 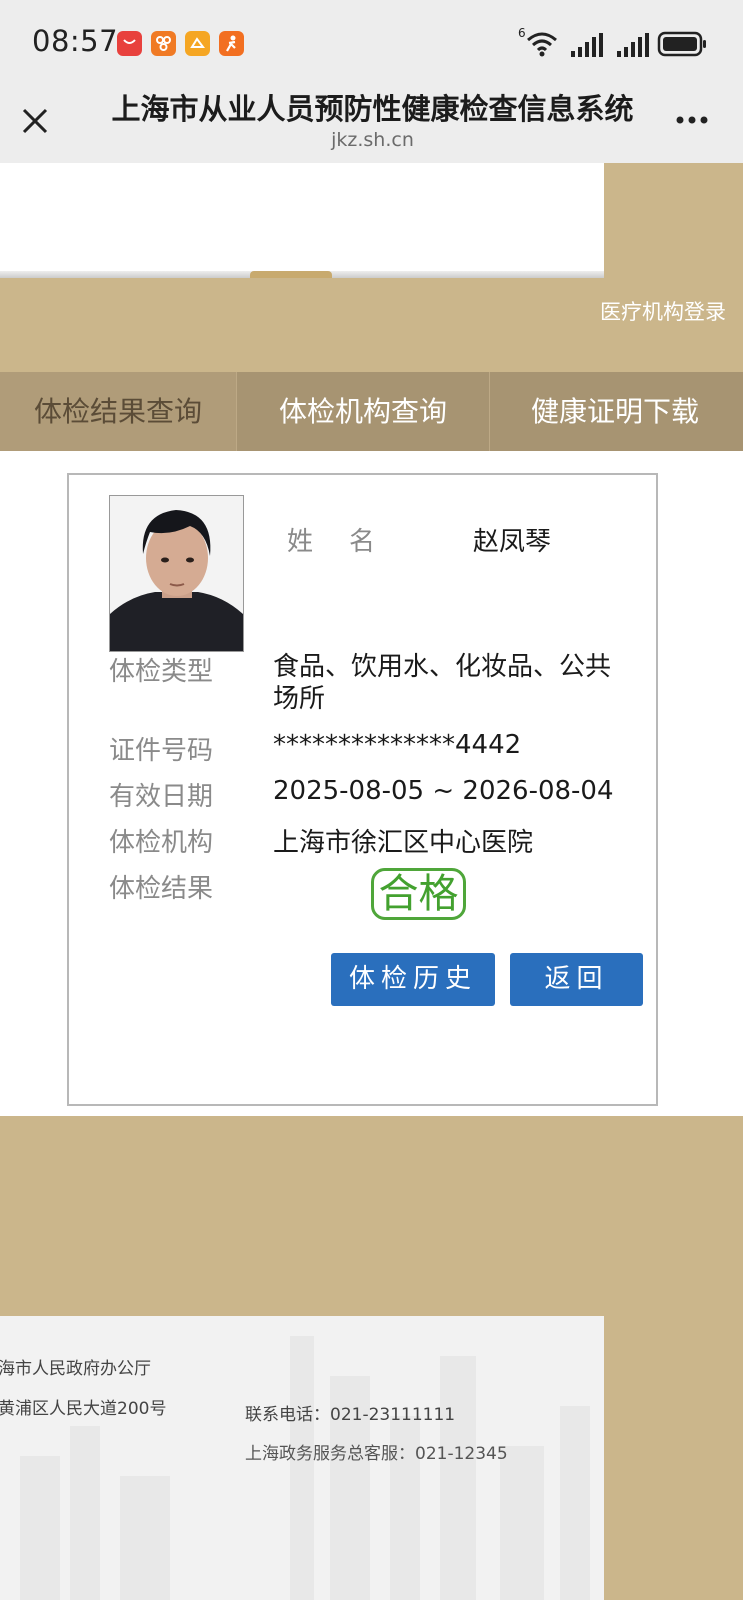 I want to click on exam-type-label: 体检类型, so click(x=161, y=672).